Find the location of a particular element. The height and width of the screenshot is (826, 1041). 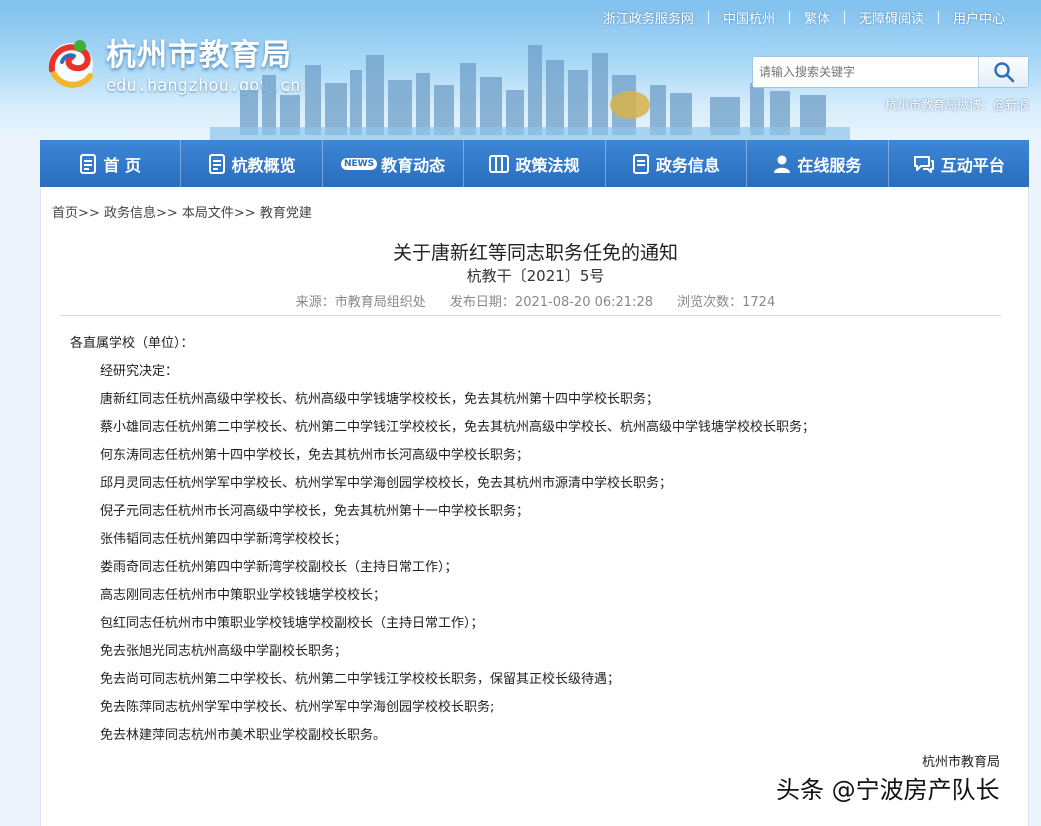

nav-home: 首 页 is located at coordinates (111, 163).